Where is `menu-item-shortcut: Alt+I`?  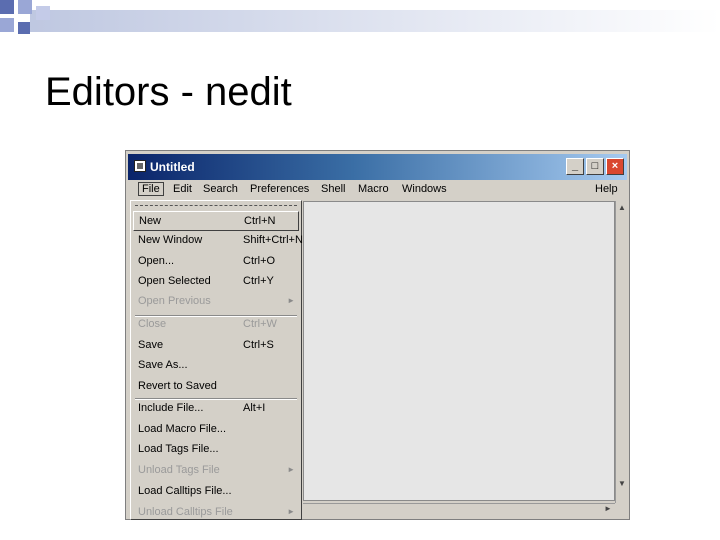 menu-item-shortcut: Alt+I is located at coordinates (254, 408).